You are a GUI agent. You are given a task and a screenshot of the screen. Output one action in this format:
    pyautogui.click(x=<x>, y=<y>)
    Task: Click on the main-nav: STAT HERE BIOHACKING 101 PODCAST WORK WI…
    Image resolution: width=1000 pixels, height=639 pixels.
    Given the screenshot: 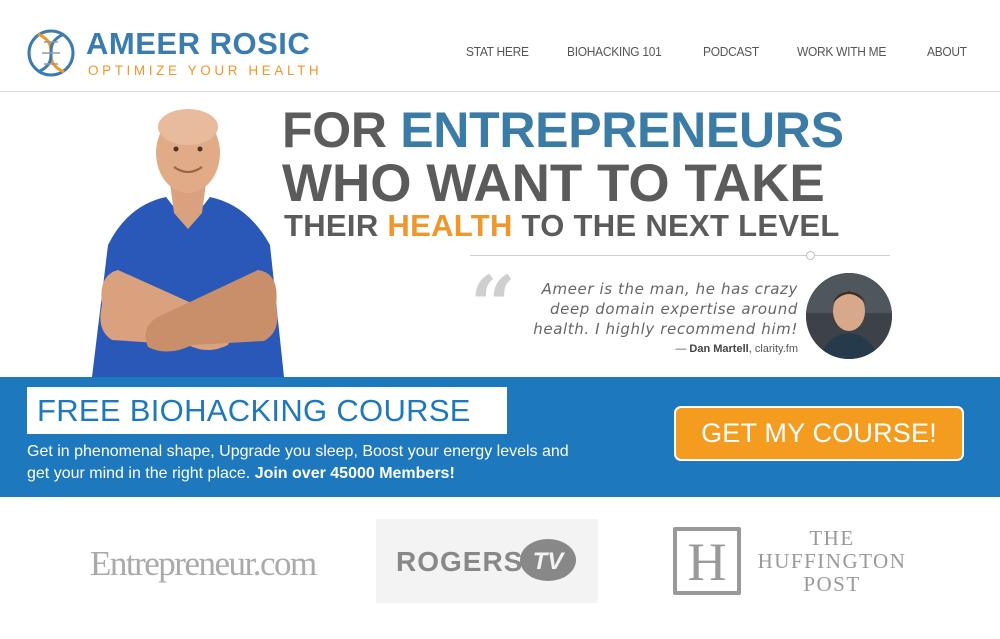 What is the action you would take?
    pyautogui.click(x=701, y=51)
    